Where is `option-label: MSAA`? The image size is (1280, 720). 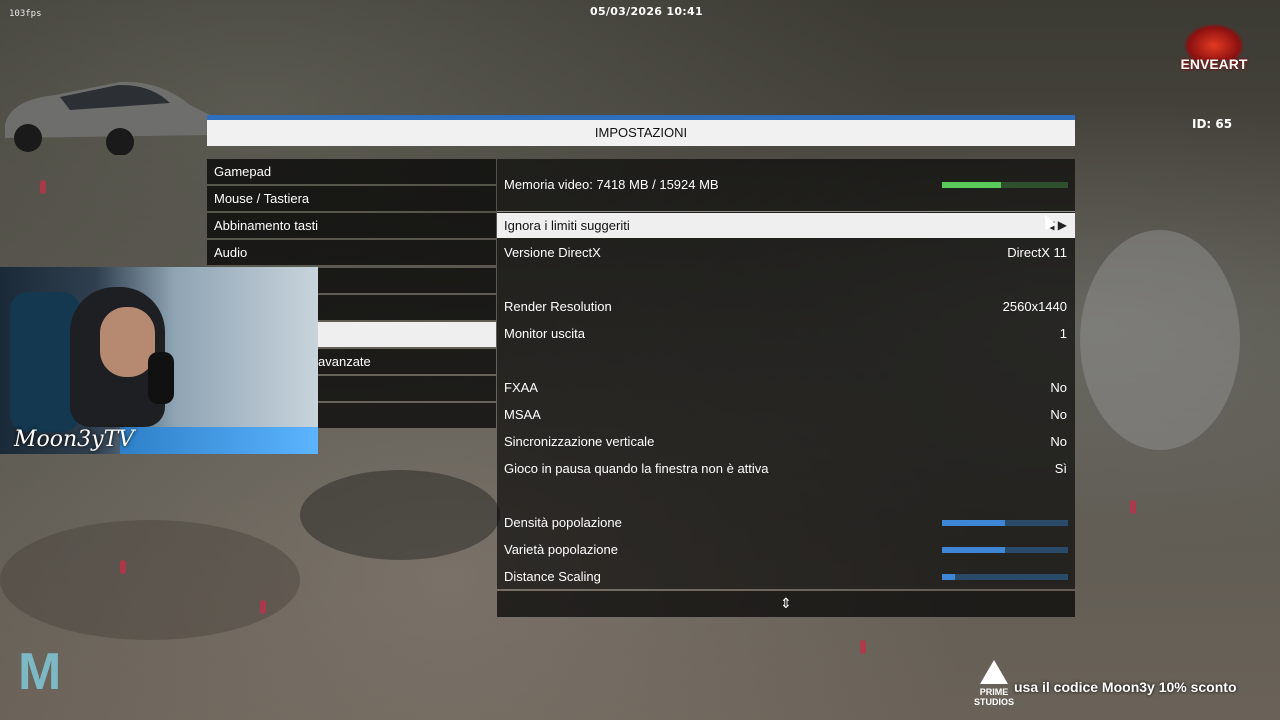
option-label: MSAA is located at coordinates (522, 414).